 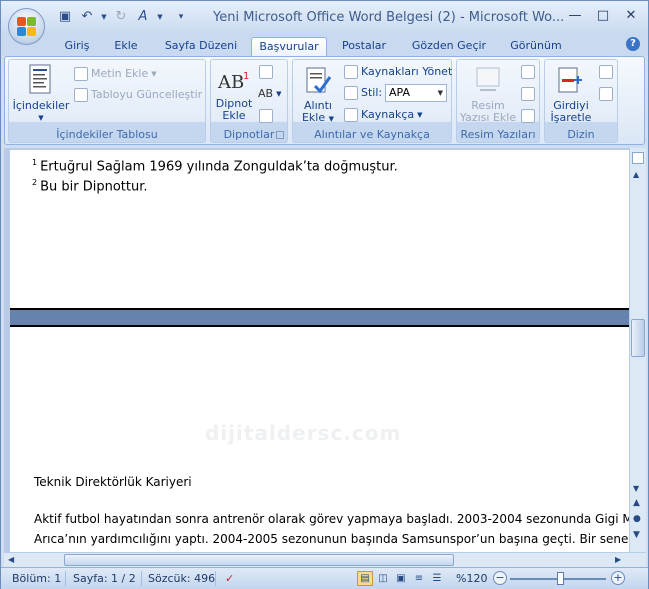 I want to click on tab-ekle: Ekle, so click(x=126, y=46).